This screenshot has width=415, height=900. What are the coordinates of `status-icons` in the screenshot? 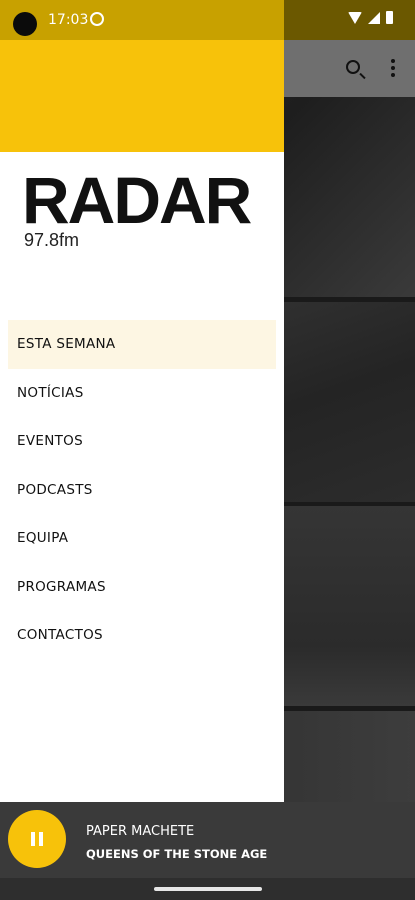 It's located at (370, 17).